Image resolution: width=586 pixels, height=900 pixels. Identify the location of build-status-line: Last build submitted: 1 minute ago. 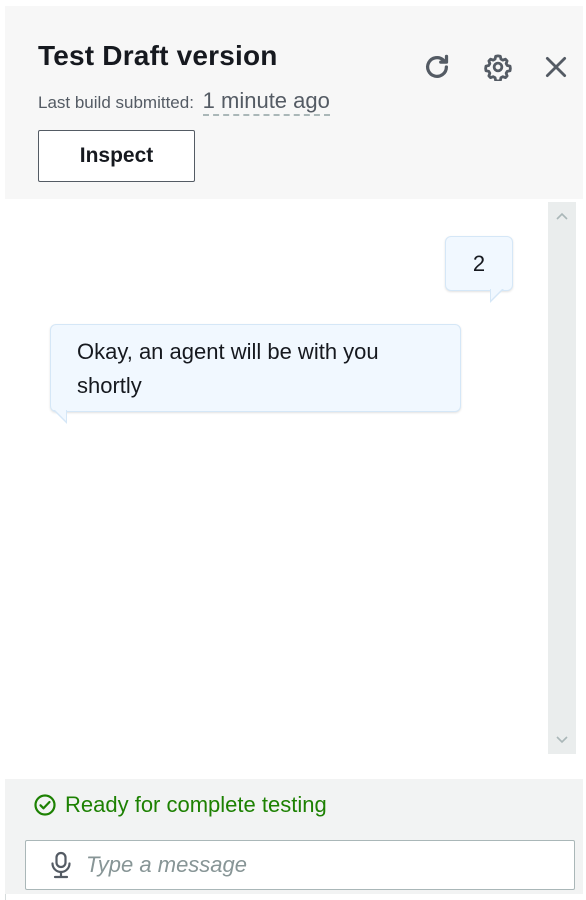
(184, 102).